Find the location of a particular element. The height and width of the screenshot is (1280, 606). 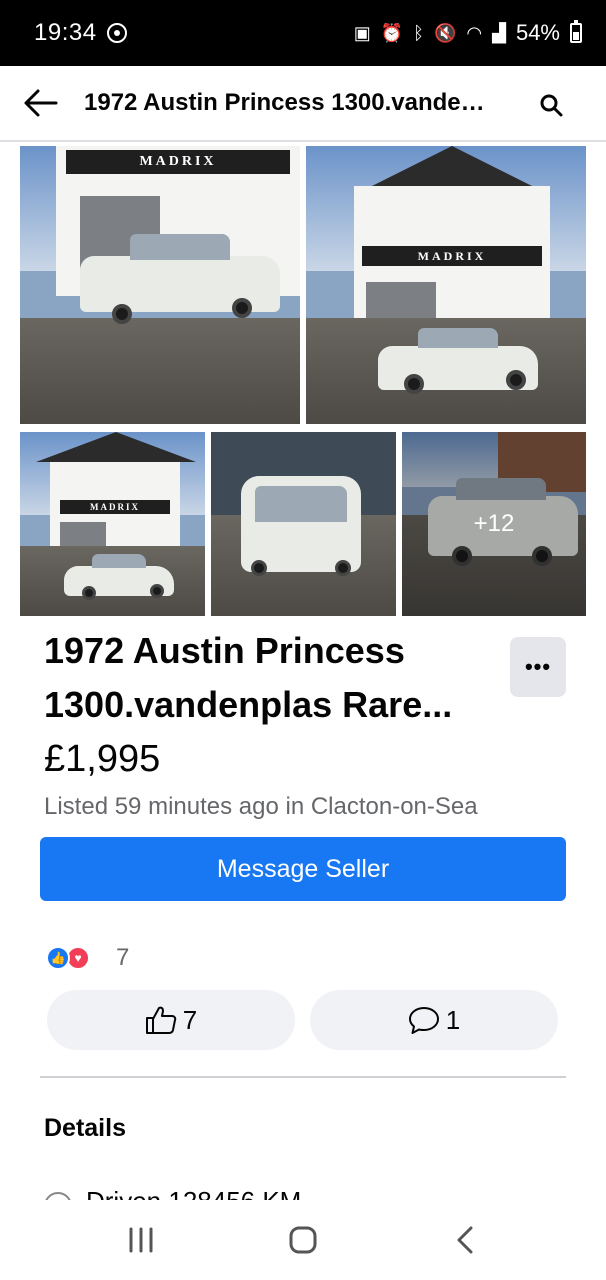

system-nav-bar is located at coordinates (303, 1240).